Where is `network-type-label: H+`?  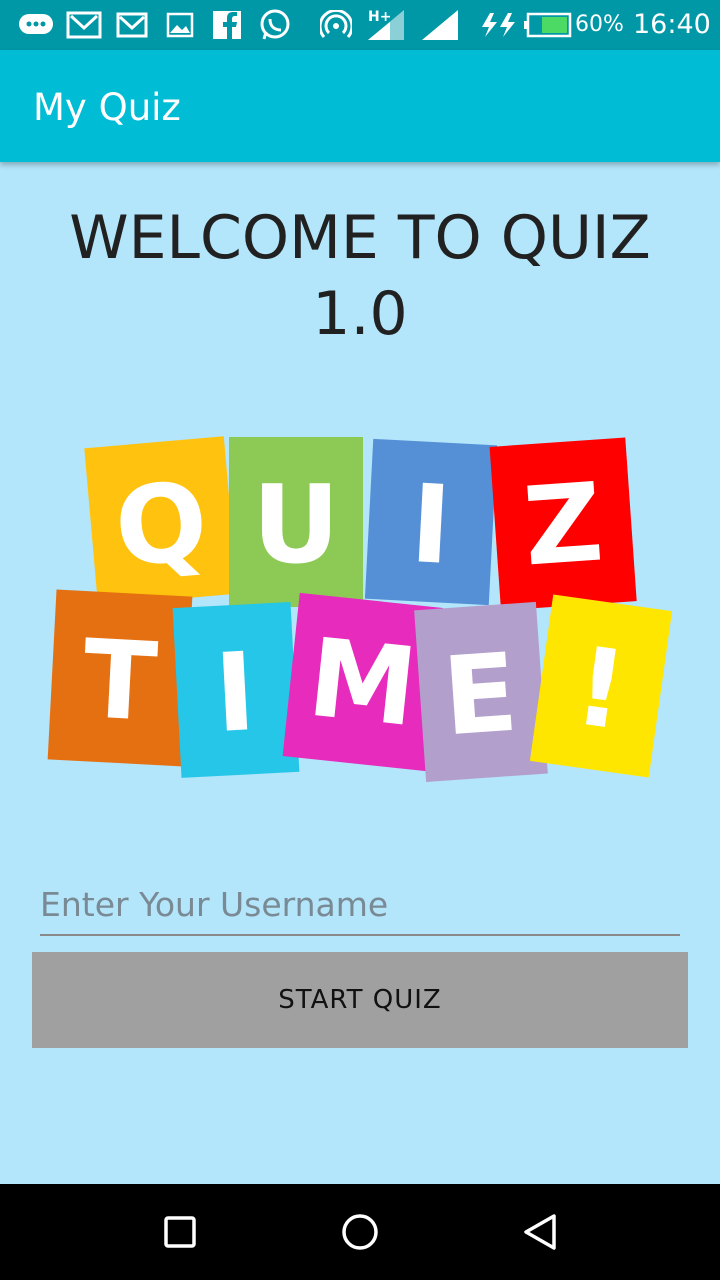
network-type-label: H+ is located at coordinates (380, 17).